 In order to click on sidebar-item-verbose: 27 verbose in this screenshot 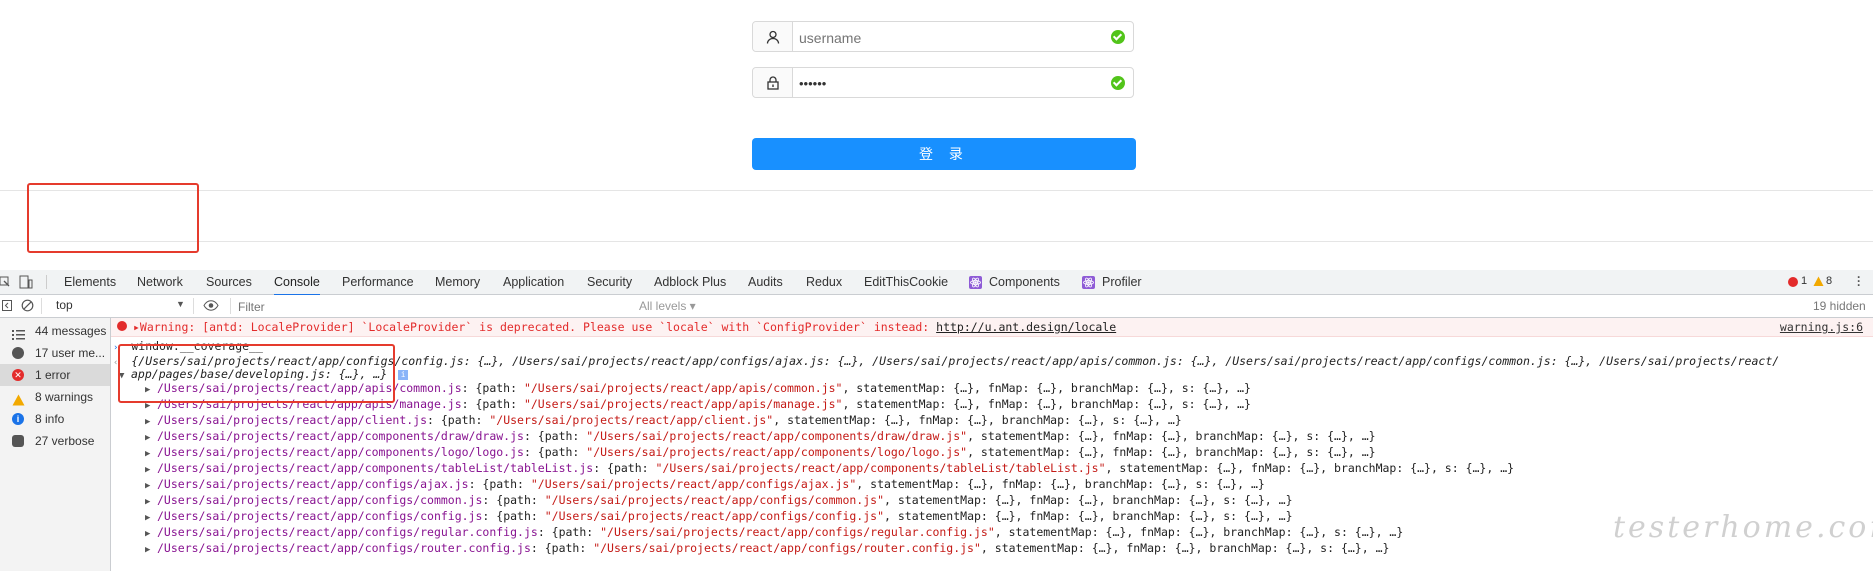, I will do `click(55, 441)`.